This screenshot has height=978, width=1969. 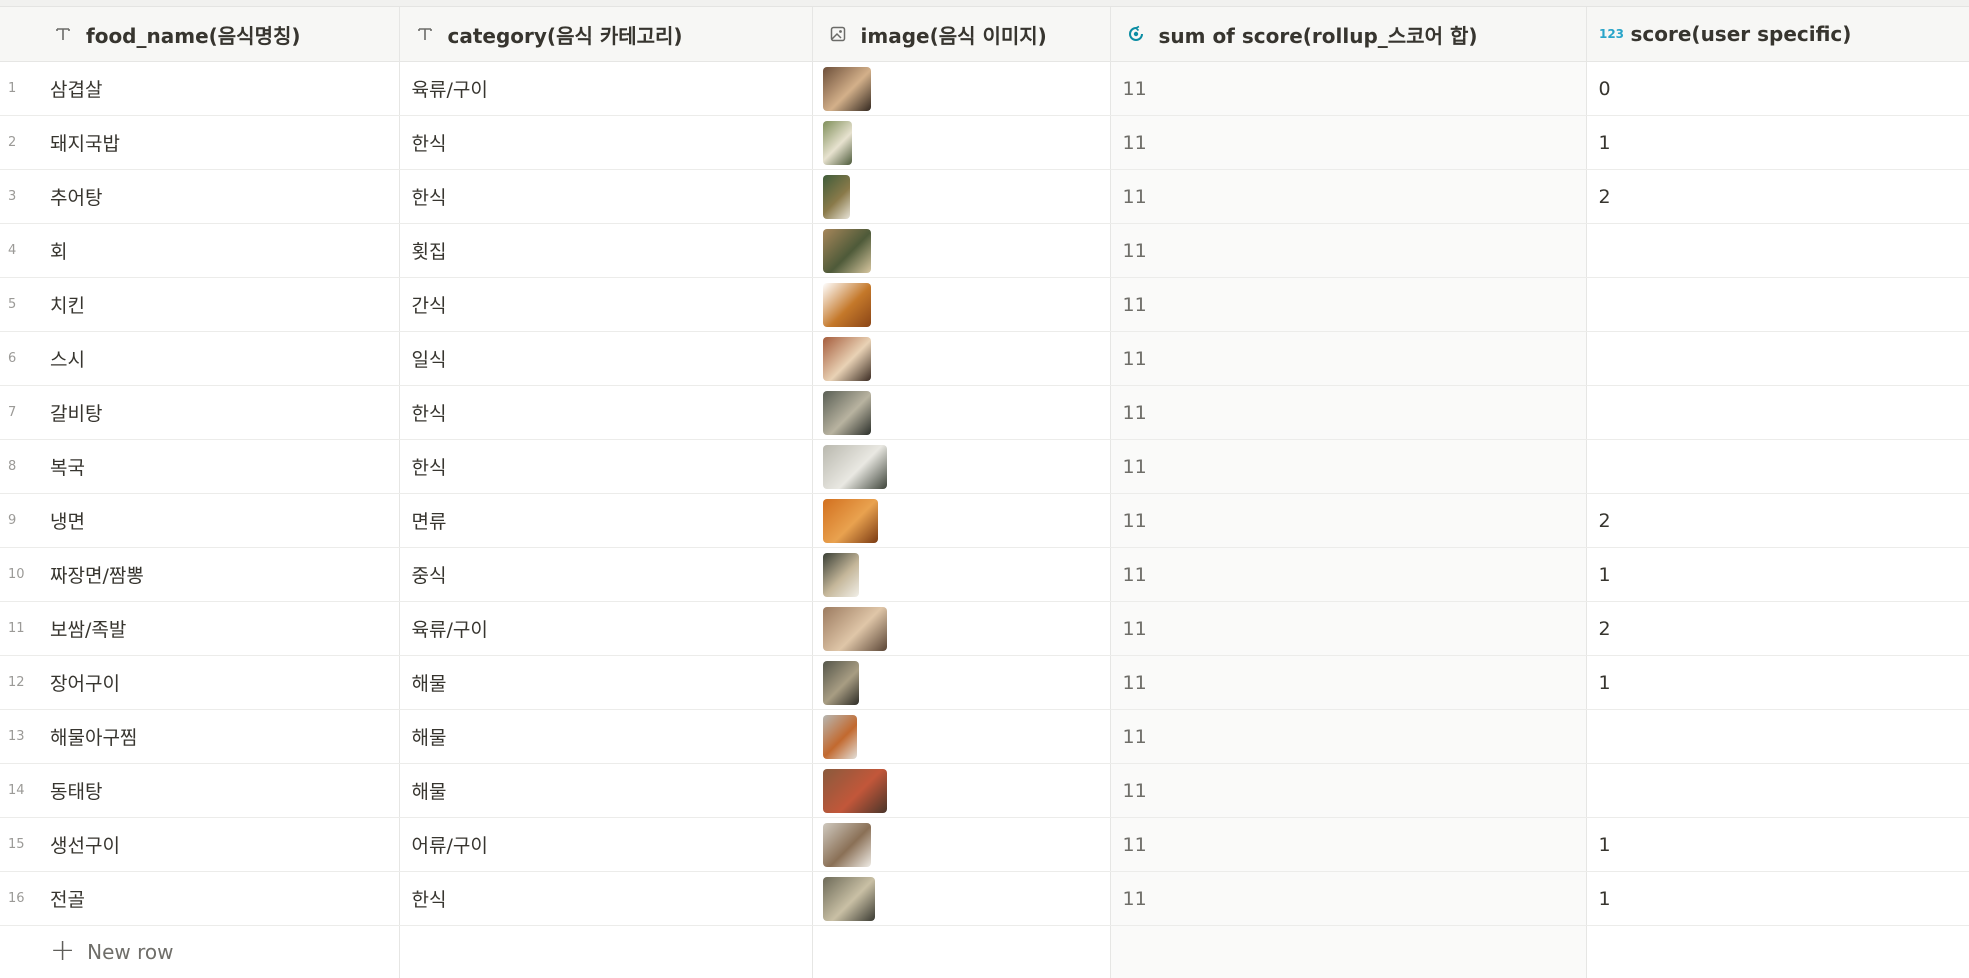 What do you see at coordinates (961, 34) in the screenshot?
I see `column-header-image: image(음식 이미지)` at bounding box center [961, 34].